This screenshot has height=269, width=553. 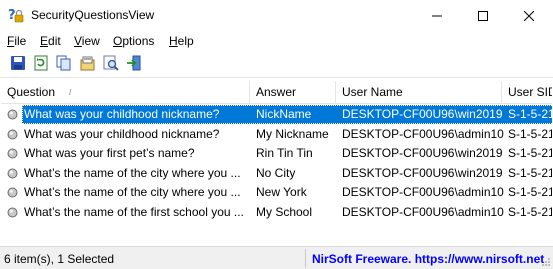 I want to click on close-icon, so click(x=529, y=15).